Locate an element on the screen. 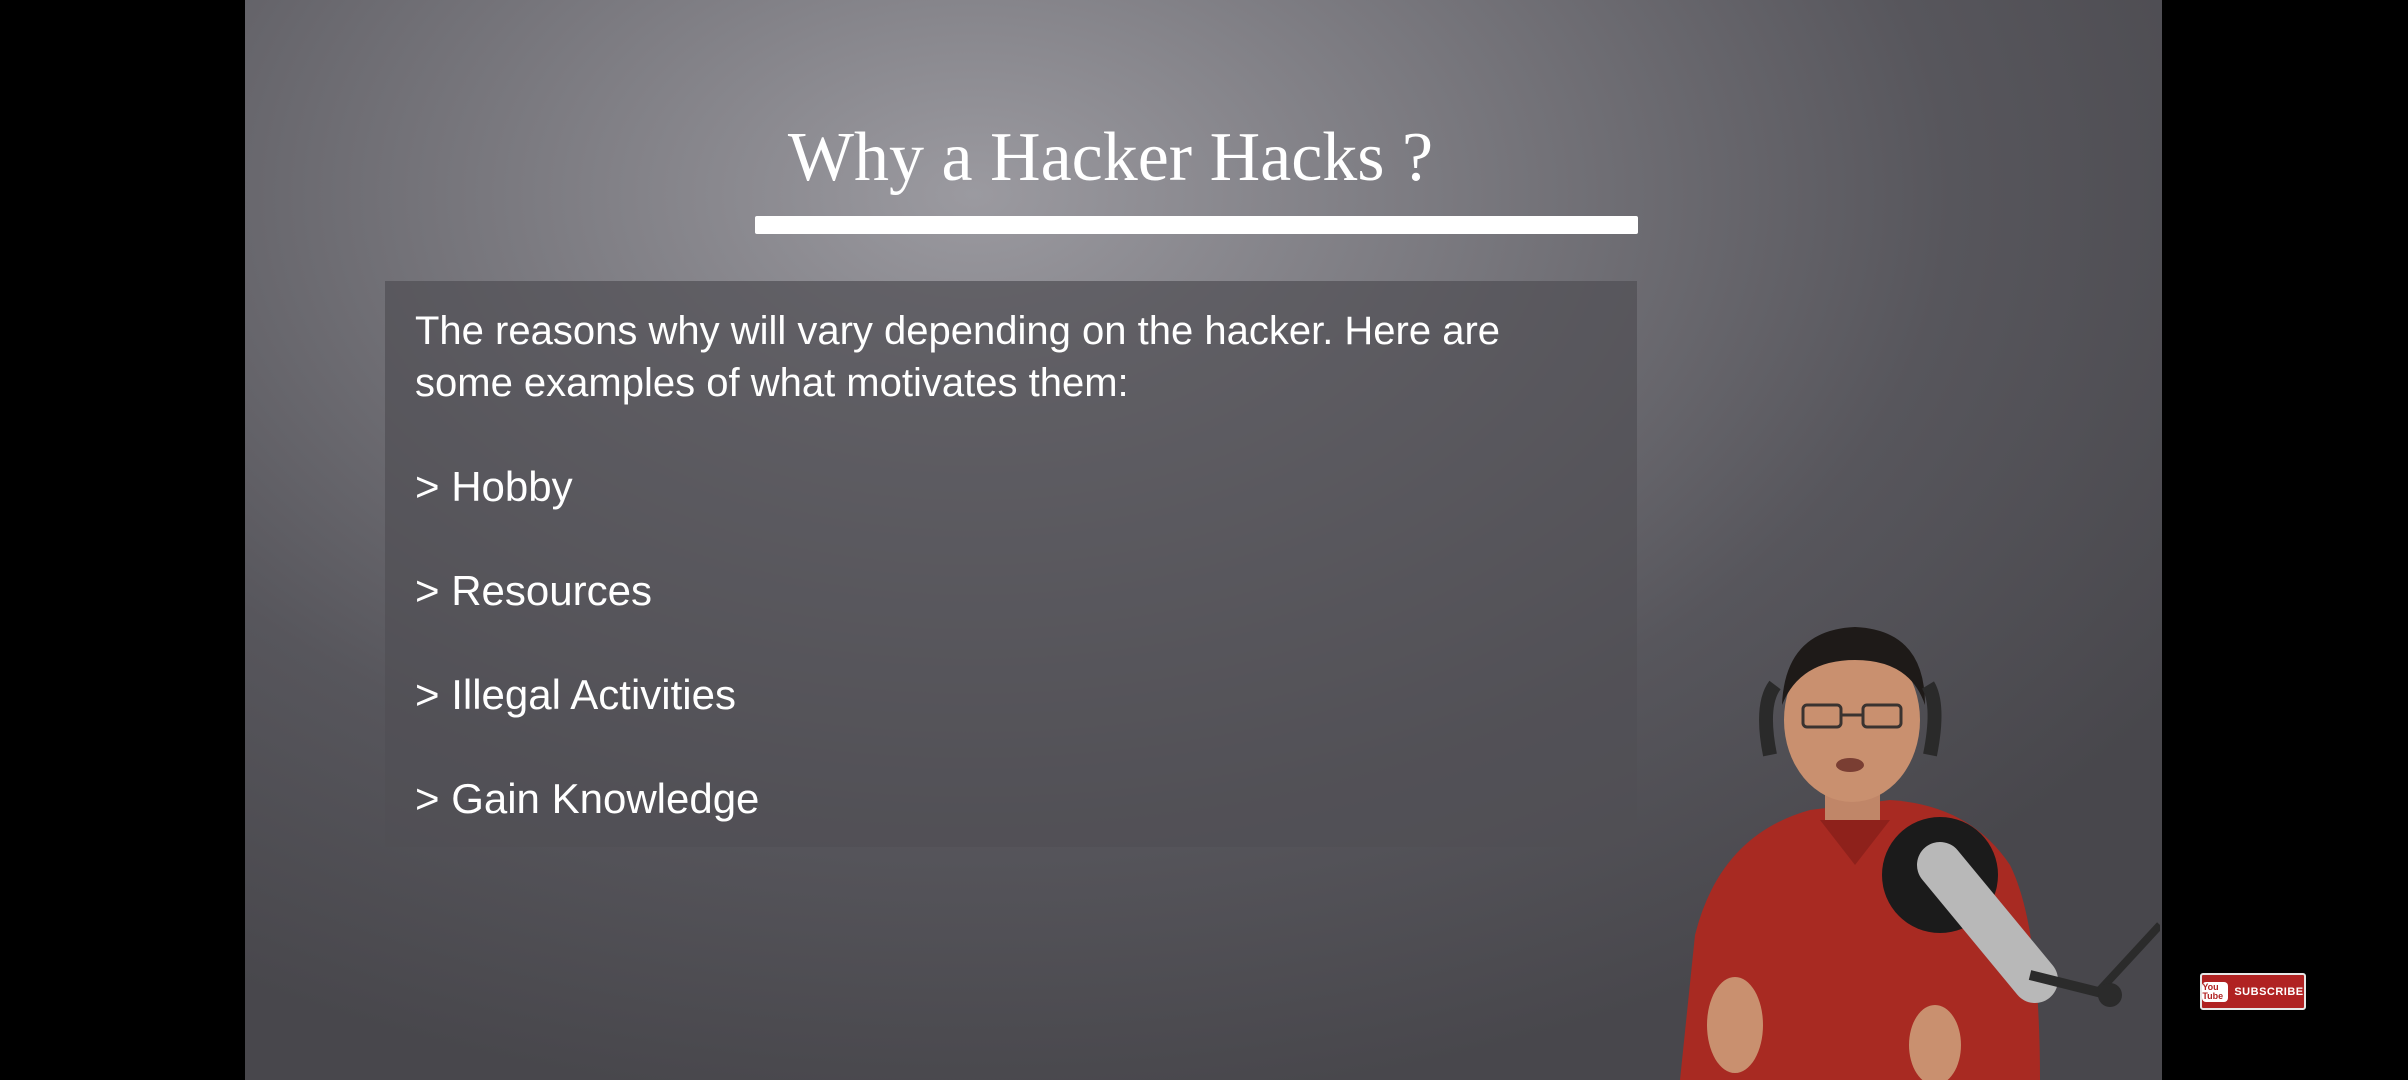  list-item: > Hobby is located at coordinates (494, 486).